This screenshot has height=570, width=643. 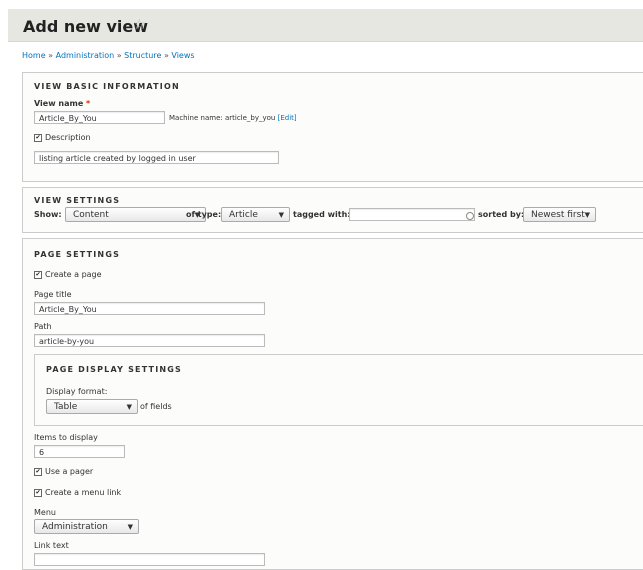 What do you see at coordinates (233, 118) in the screenshot?
I see `machine-name-text: Machine name: article_by_you [Edit]` at bounding box center [233, 118].